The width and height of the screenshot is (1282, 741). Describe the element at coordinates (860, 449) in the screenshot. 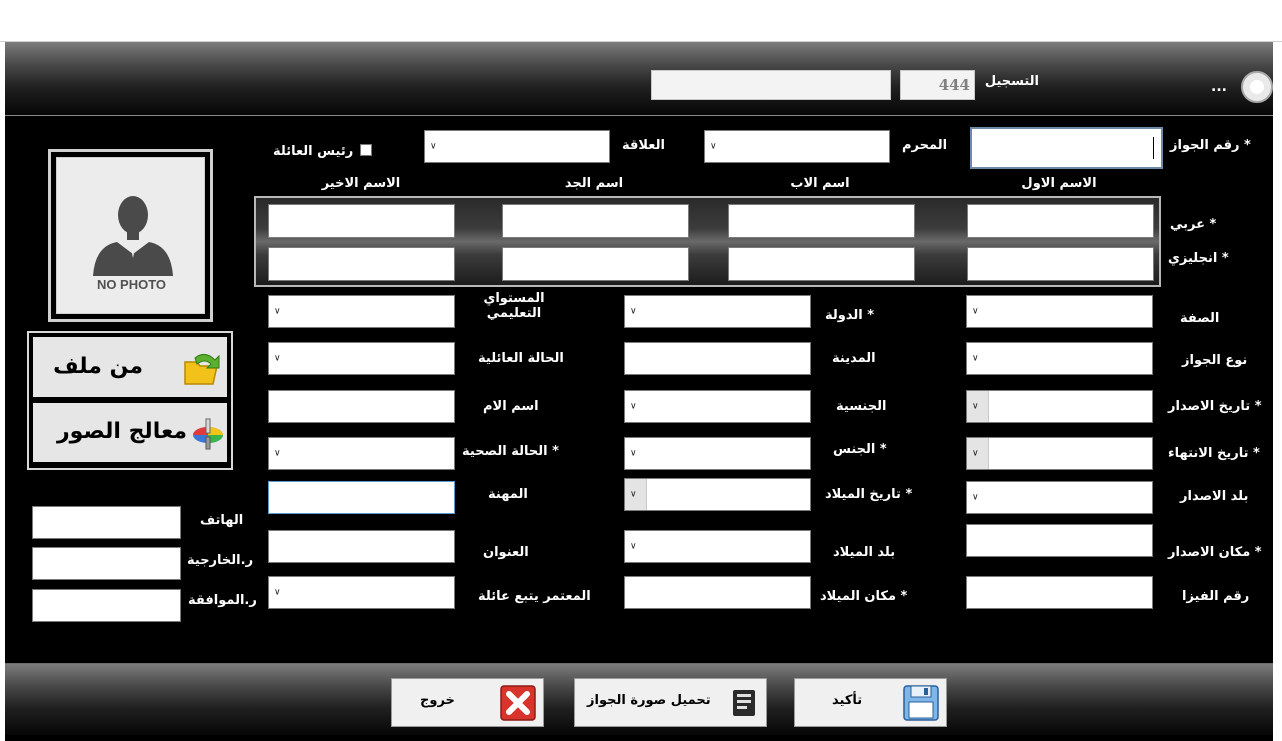

I see `gender-label: الجنس *` at that location.